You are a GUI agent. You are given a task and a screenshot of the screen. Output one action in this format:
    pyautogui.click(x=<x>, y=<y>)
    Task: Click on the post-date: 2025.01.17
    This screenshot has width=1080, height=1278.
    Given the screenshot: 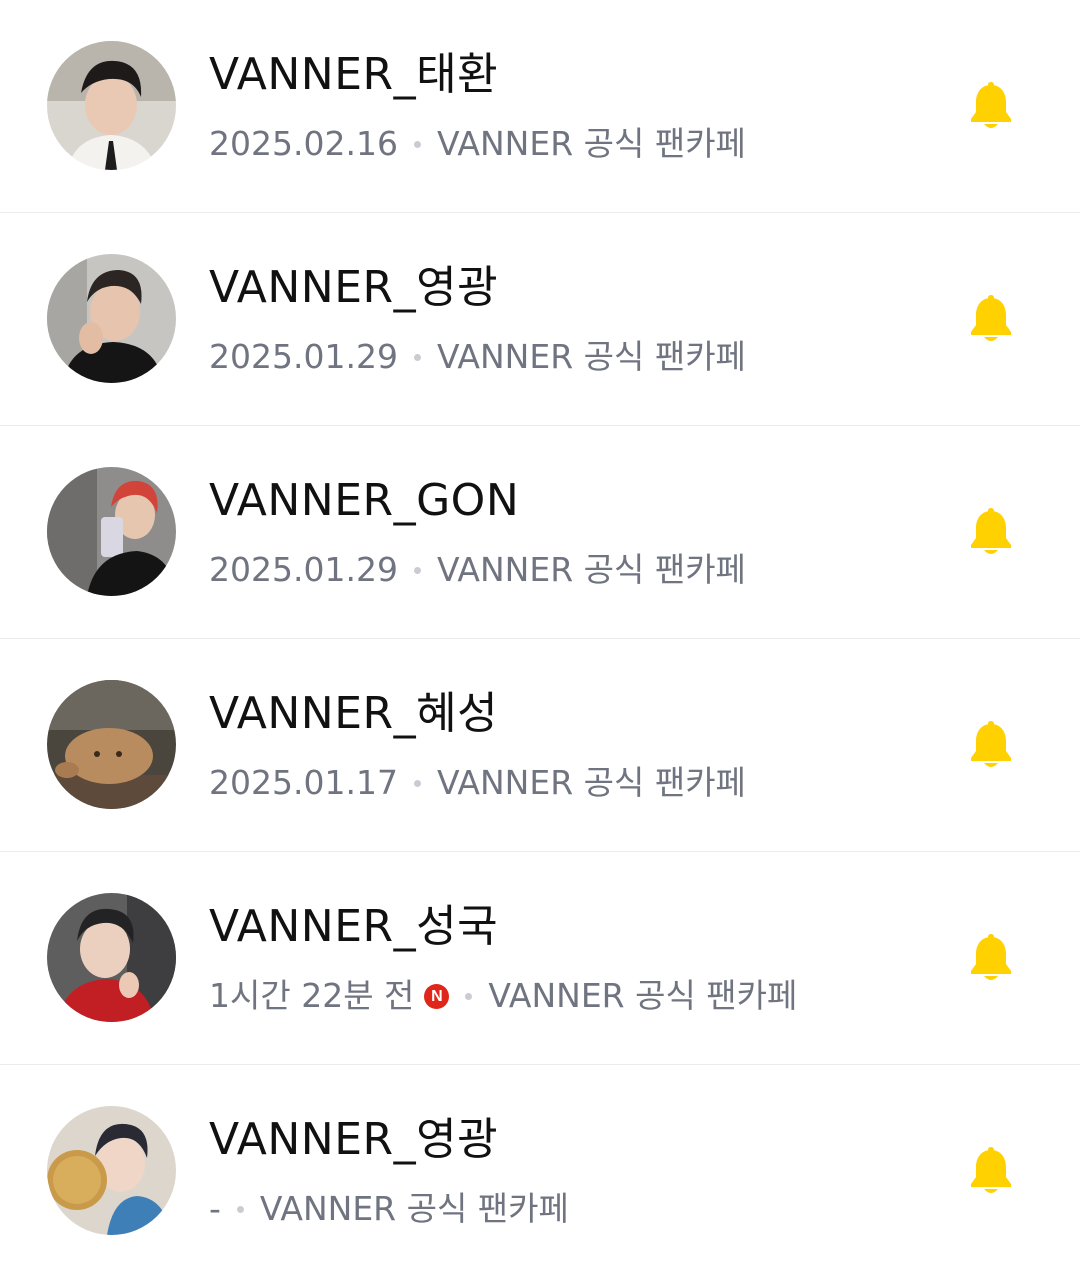 What is the action you would take?
    pyautogui.click(x=303, y=782)
    